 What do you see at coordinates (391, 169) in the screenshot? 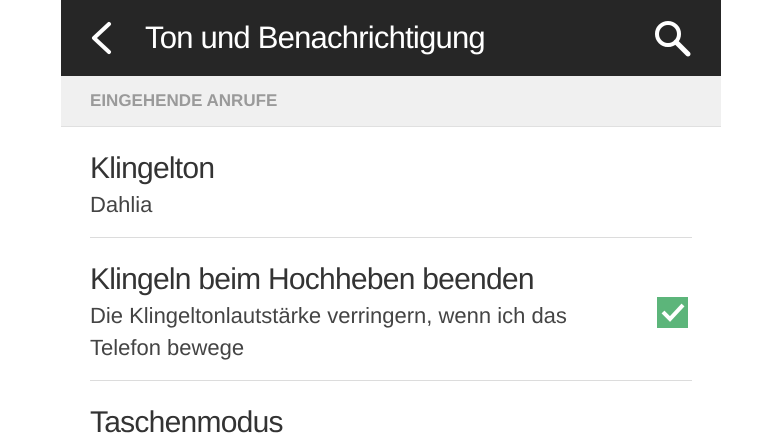
I see `setting-title: Klingelton` at bounding box center [391, 169].